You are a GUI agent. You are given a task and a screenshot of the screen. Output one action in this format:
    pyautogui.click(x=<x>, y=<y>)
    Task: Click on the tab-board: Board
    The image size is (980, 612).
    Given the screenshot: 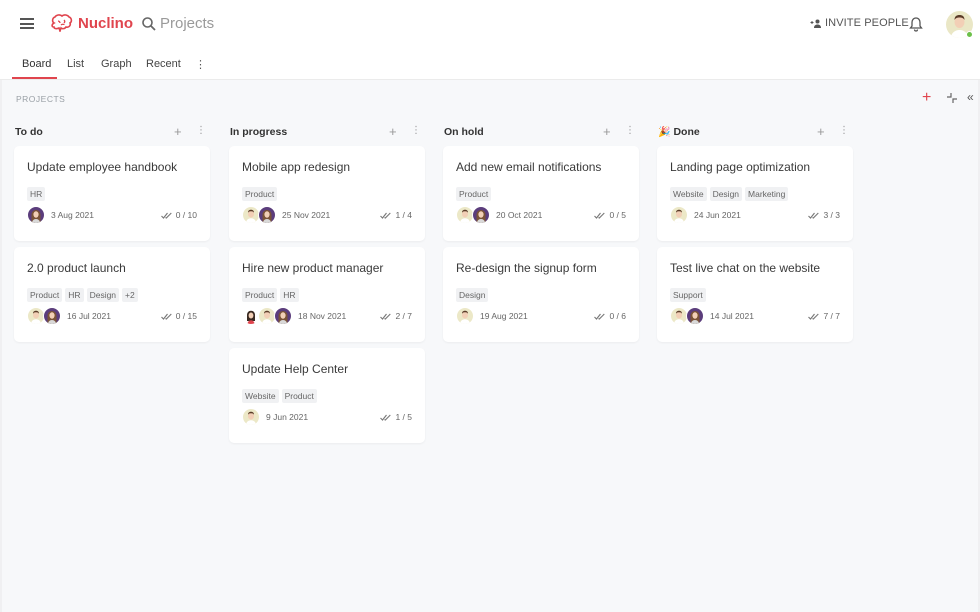 What is the action you would take?
    pyautogui.click(x=36, y=64)
    